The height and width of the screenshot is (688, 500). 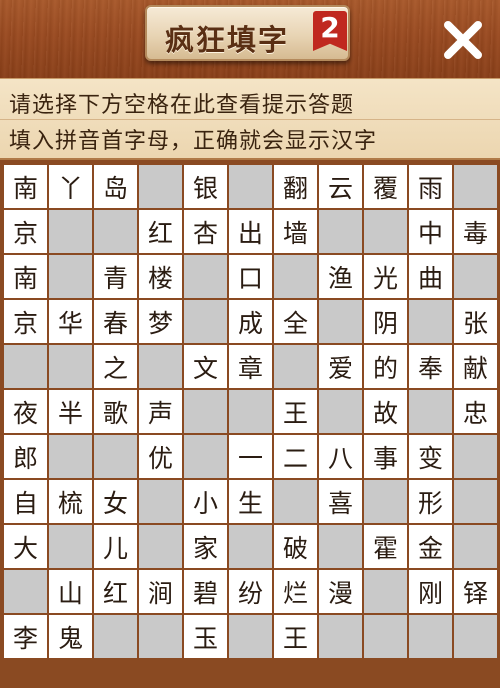 I want to click on grid-cell-filled: 张, so click(x=475, y=321).